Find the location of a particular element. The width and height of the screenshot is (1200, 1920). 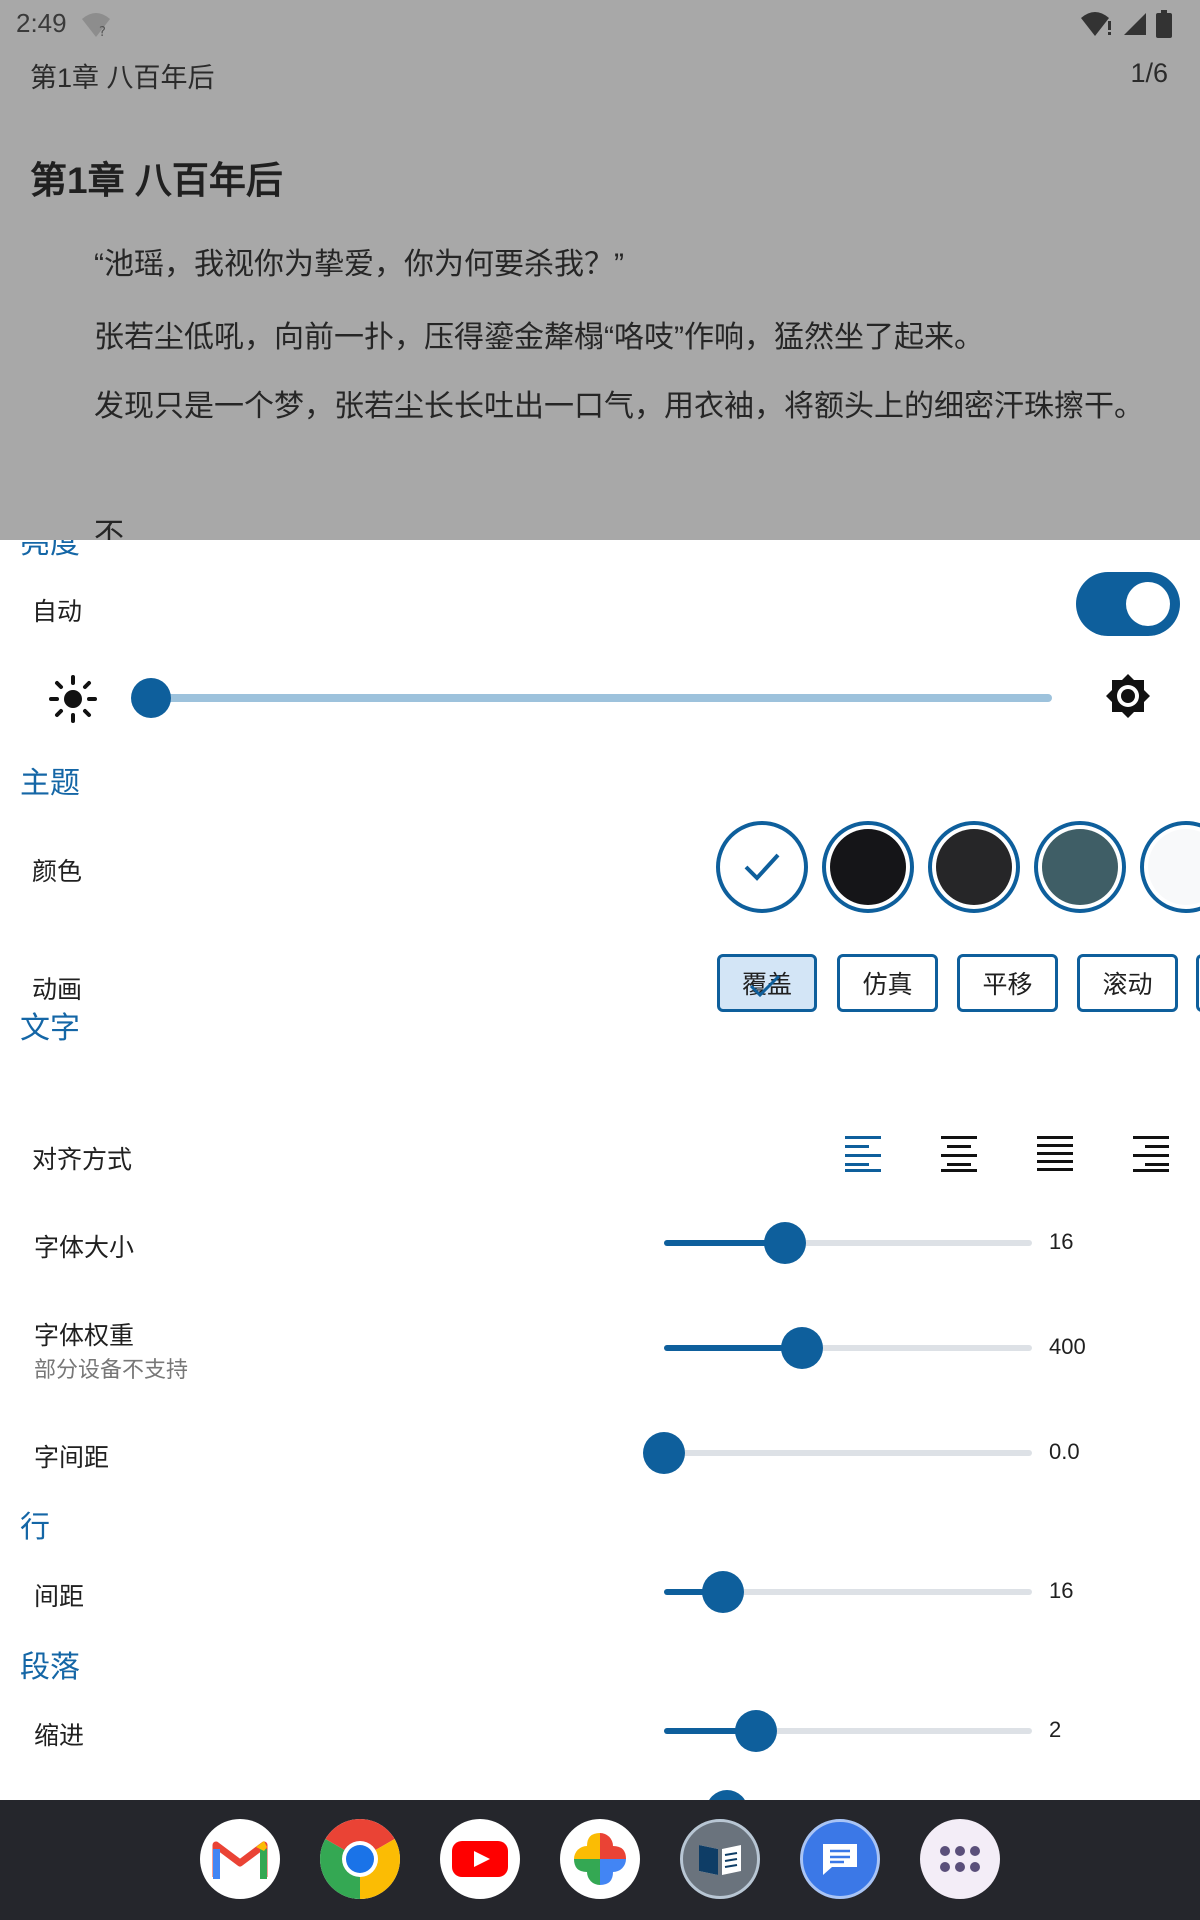

chapter-title: 第1章 八百年后 is located at coordinates (156, 180).